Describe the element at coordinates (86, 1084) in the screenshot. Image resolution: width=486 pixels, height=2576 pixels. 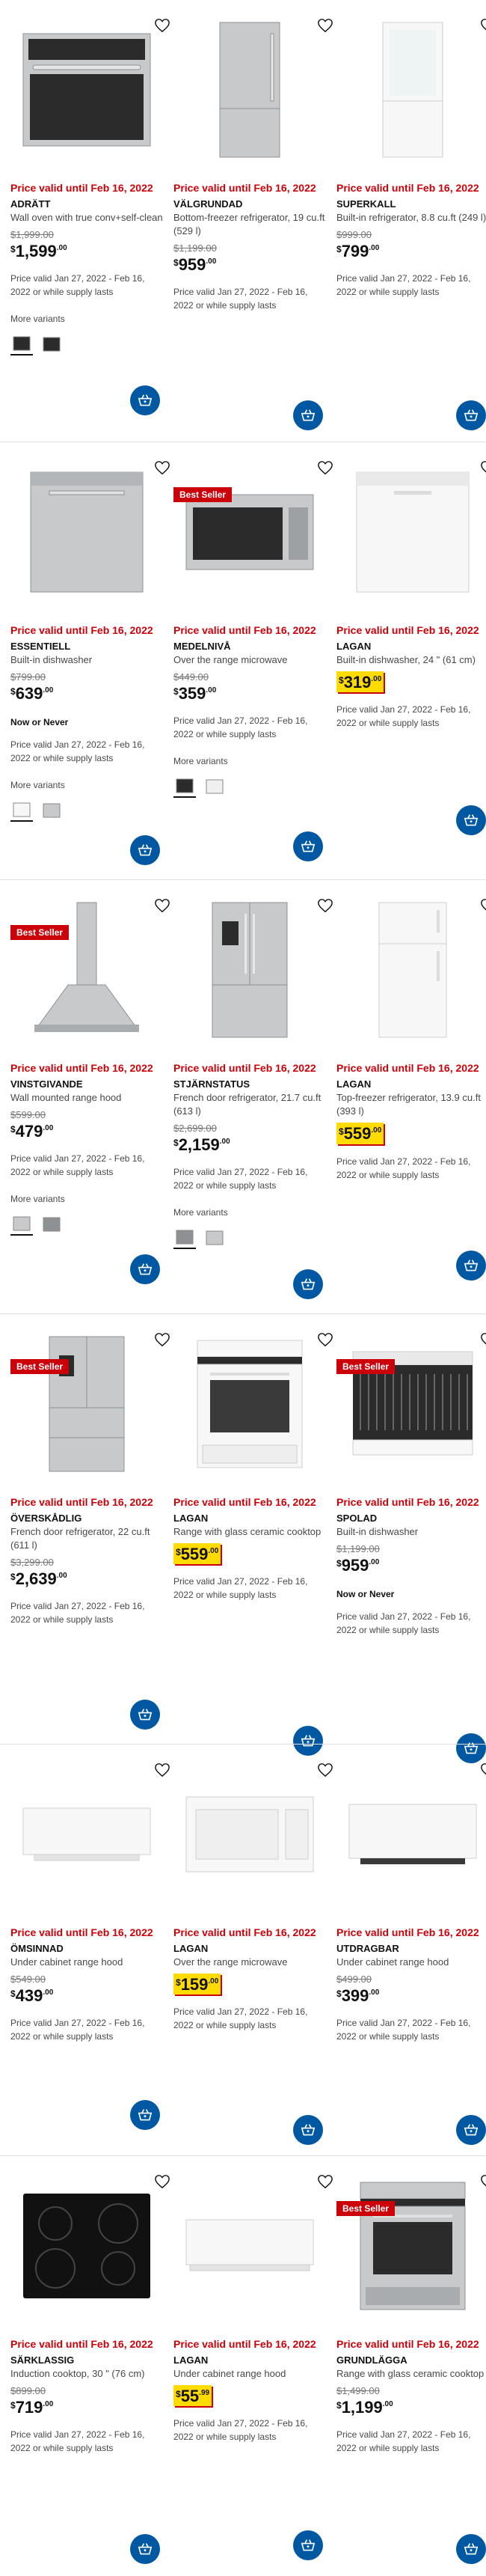
I see `product-name: VINSTGIVANDE` at that location.